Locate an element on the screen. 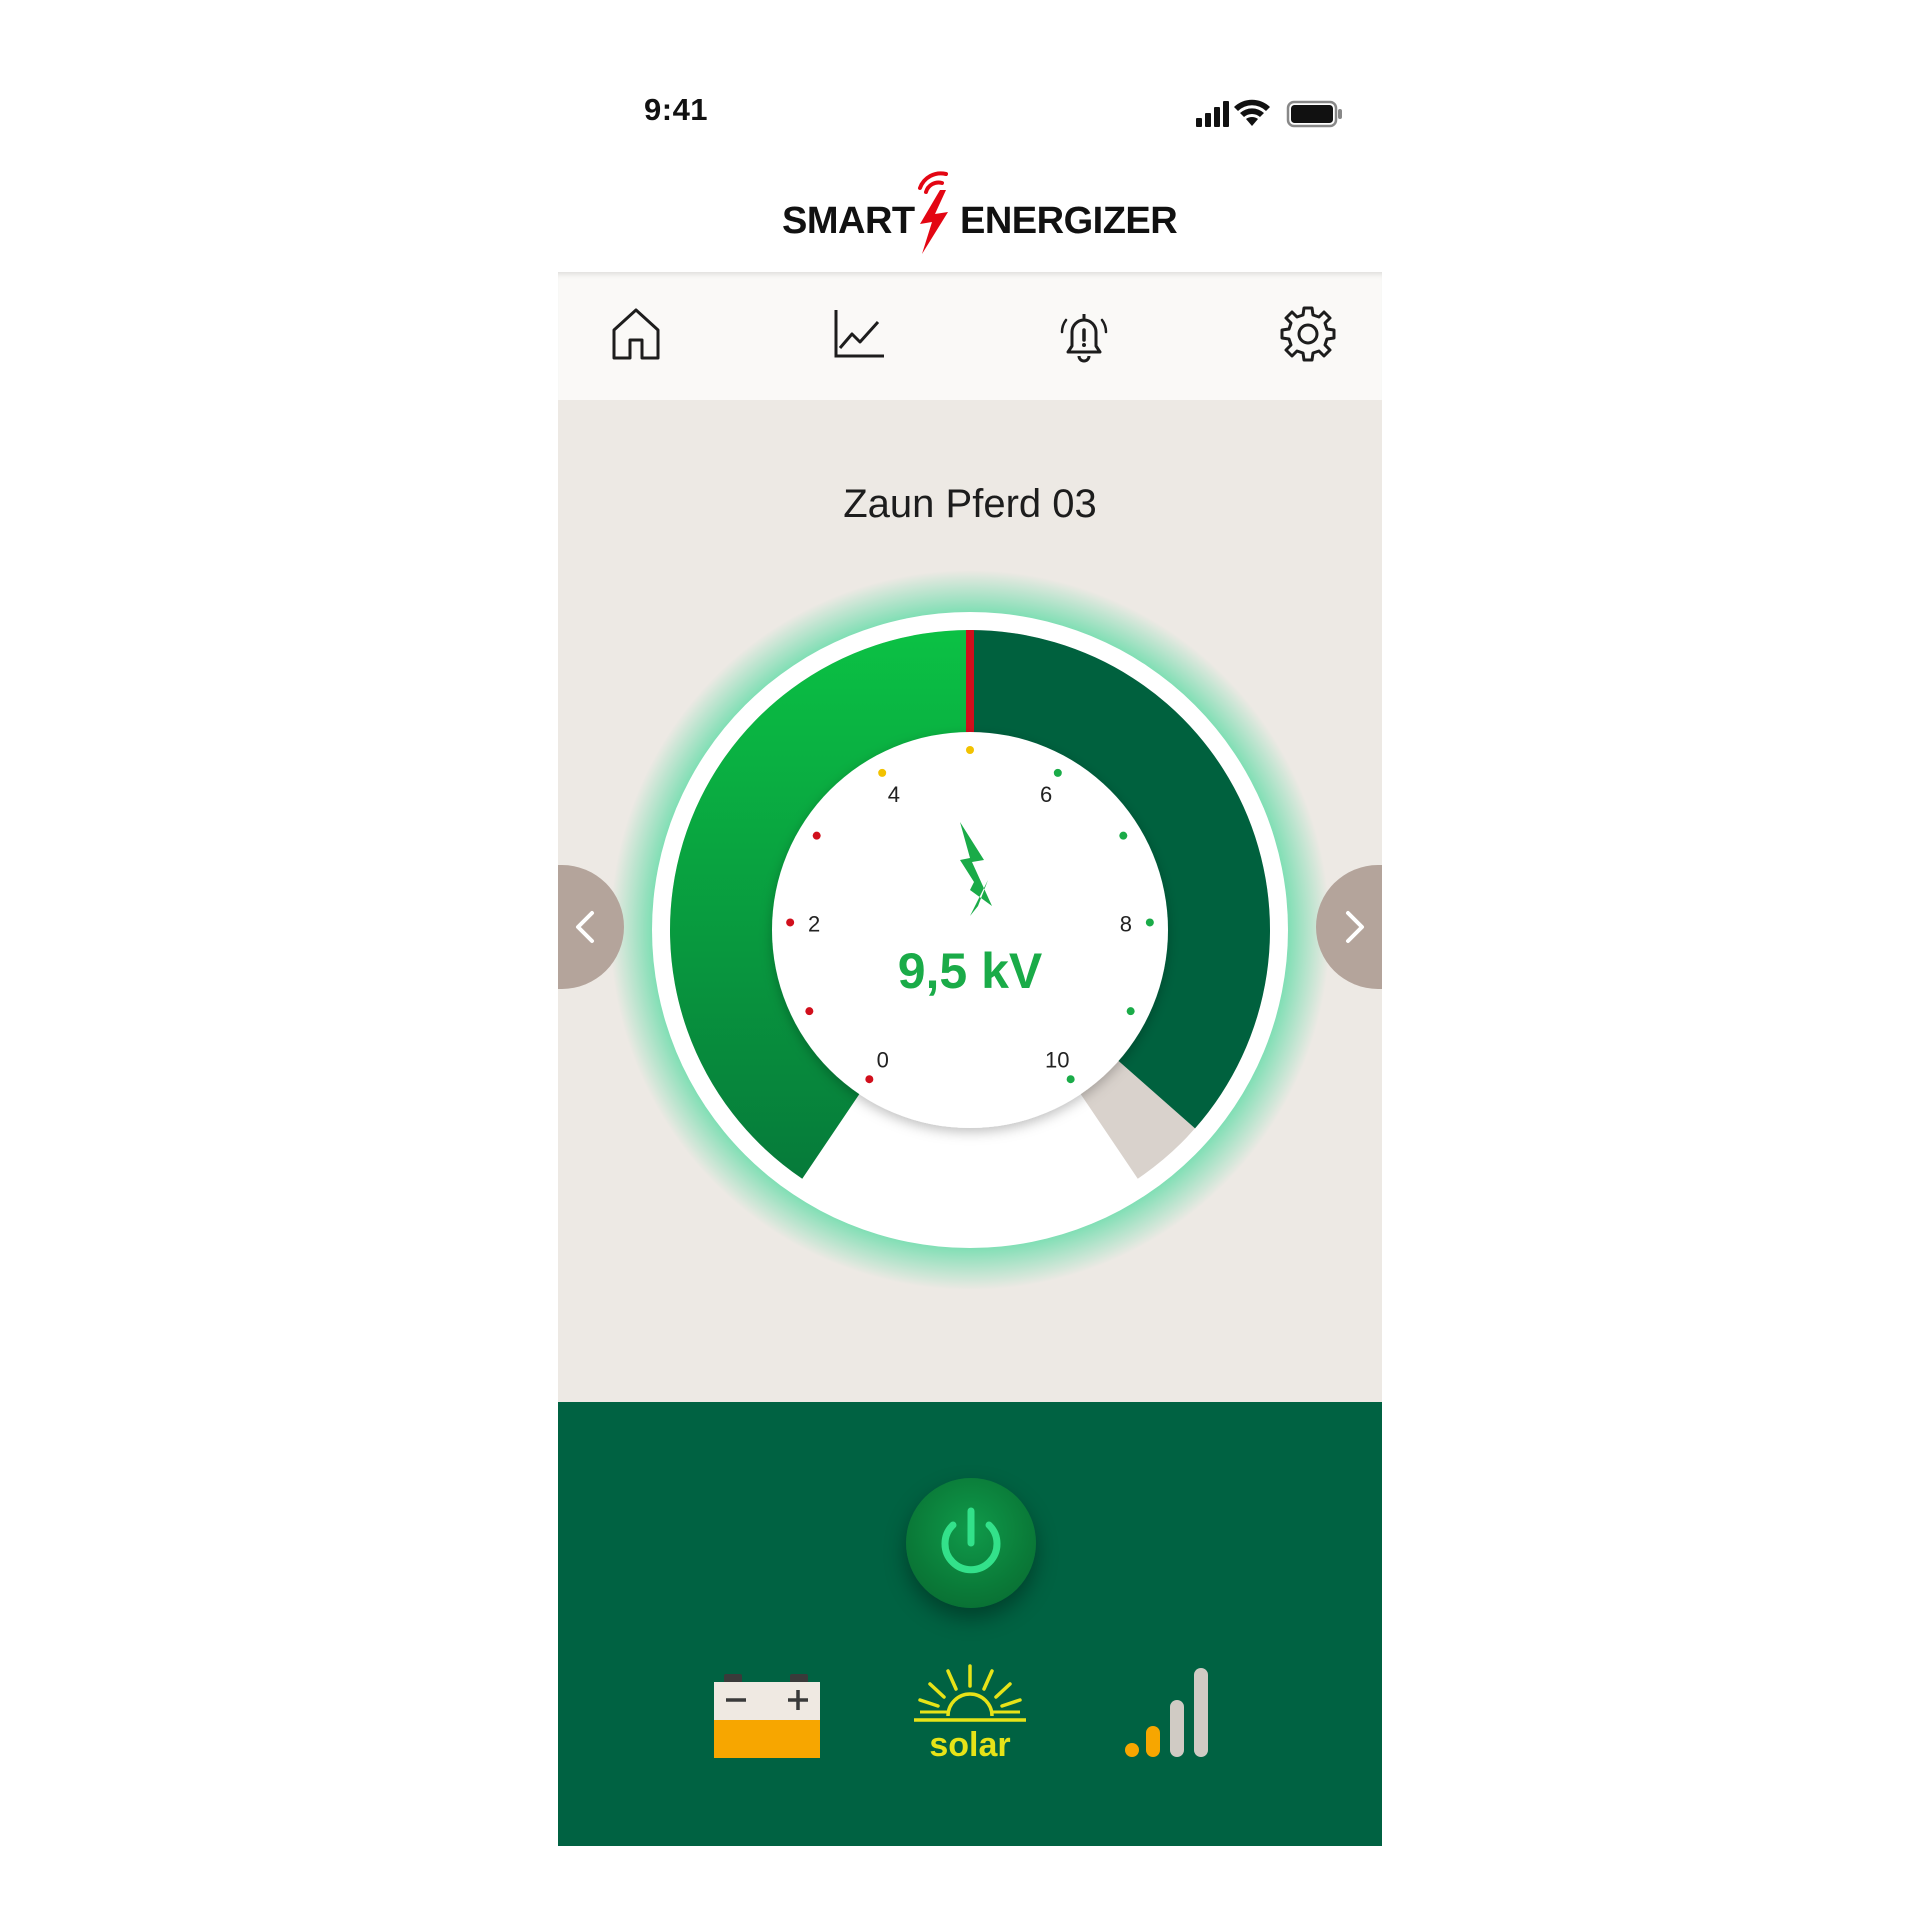  status-bar: 9:41 is located at coordinates (970, 113).